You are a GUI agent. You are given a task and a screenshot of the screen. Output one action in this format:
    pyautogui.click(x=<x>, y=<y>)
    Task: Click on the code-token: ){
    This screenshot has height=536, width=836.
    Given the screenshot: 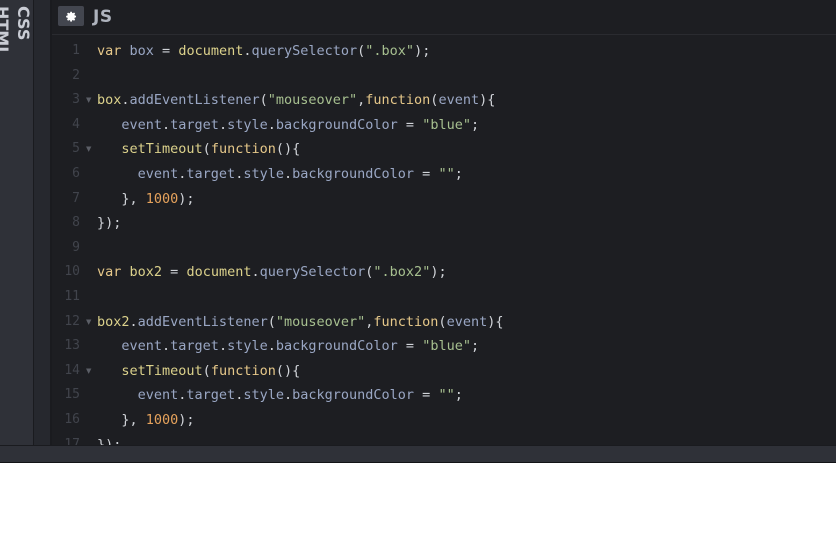 What is the action you would take?
    pyautogui.click(x=487, y=100)
    